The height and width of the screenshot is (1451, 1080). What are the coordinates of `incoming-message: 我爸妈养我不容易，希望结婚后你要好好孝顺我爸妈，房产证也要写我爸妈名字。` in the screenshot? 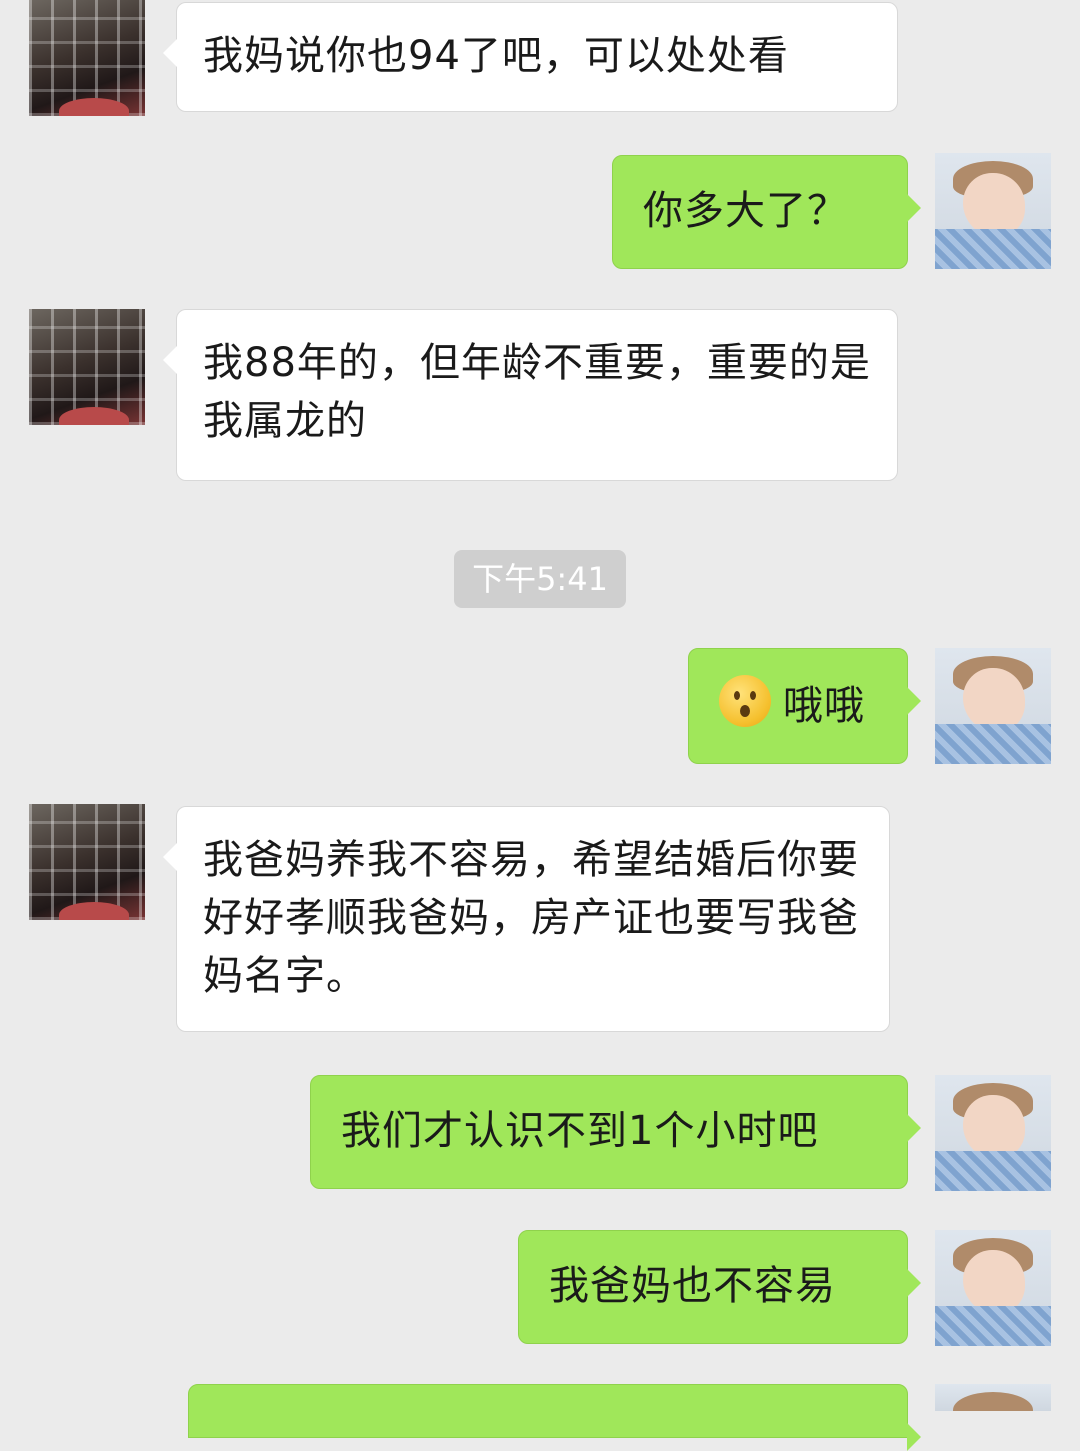 It's located at (526, 919).